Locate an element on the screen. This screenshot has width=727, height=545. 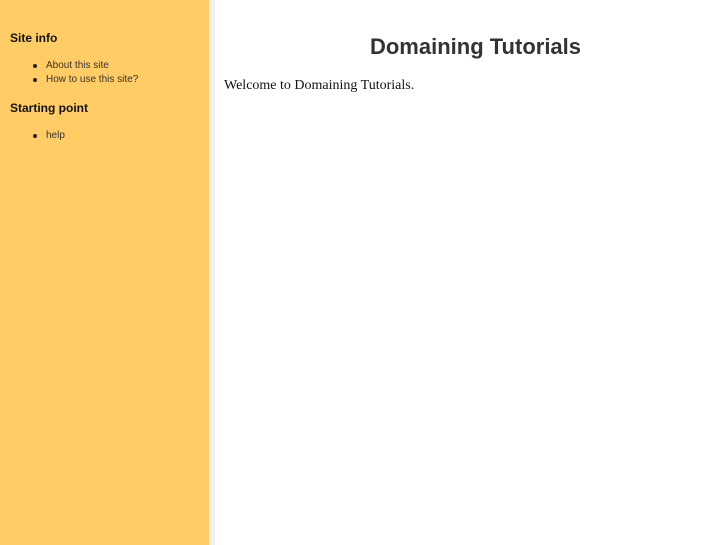
how-to-use-link: How to use this site? is located at coordinates (92, 79).